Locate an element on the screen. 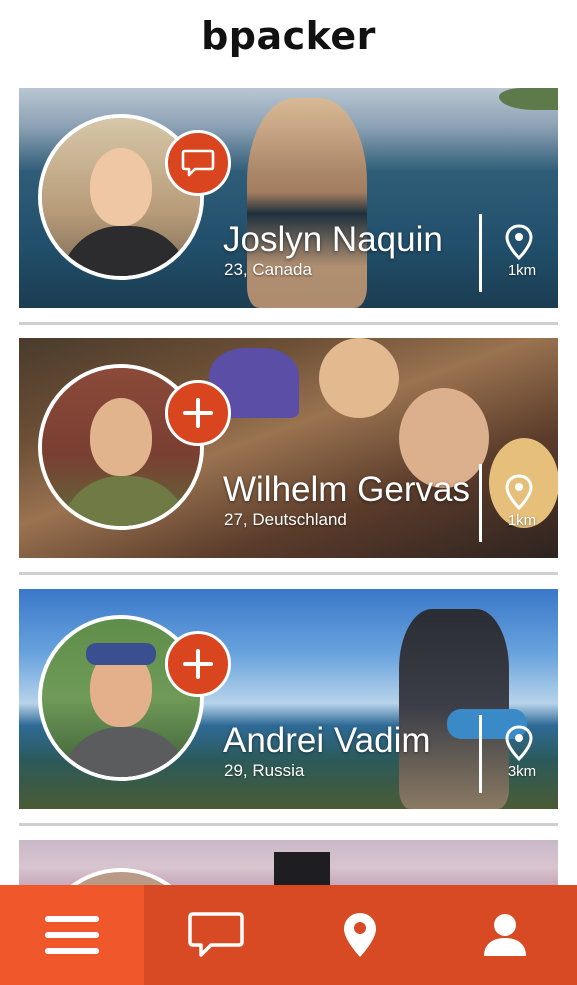  profile-name: Andrei Vadim is located at coordinates (327, 740).